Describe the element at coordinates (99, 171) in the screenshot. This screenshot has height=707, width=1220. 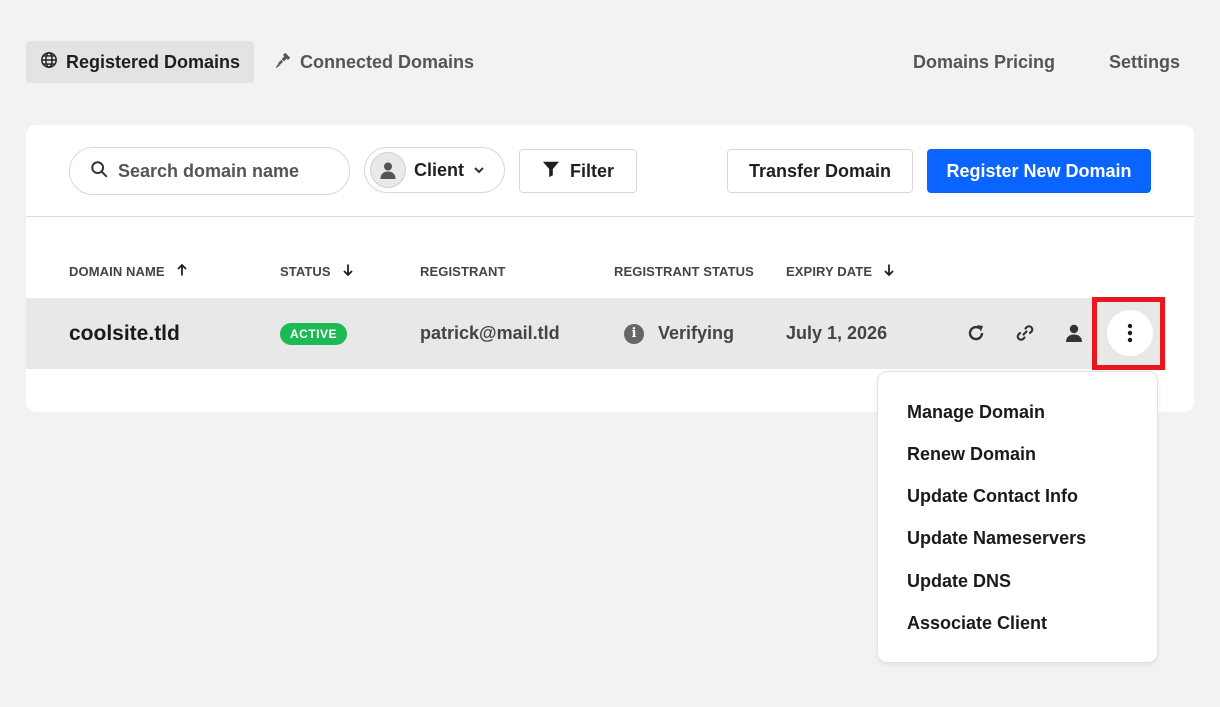
I see `search-icon` at that location.